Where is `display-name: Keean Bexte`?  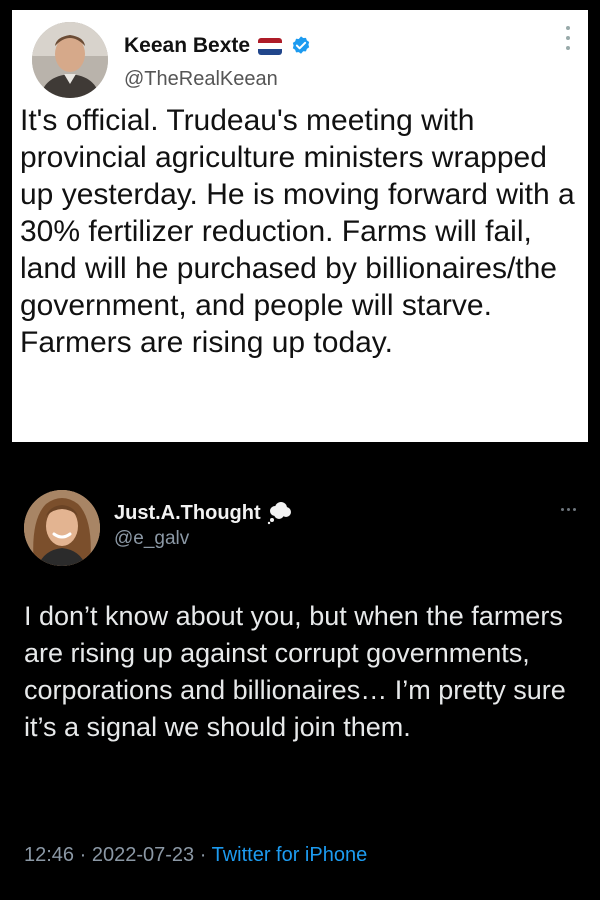
display-name: Keean Bexte is located at coordinates (187, 46).